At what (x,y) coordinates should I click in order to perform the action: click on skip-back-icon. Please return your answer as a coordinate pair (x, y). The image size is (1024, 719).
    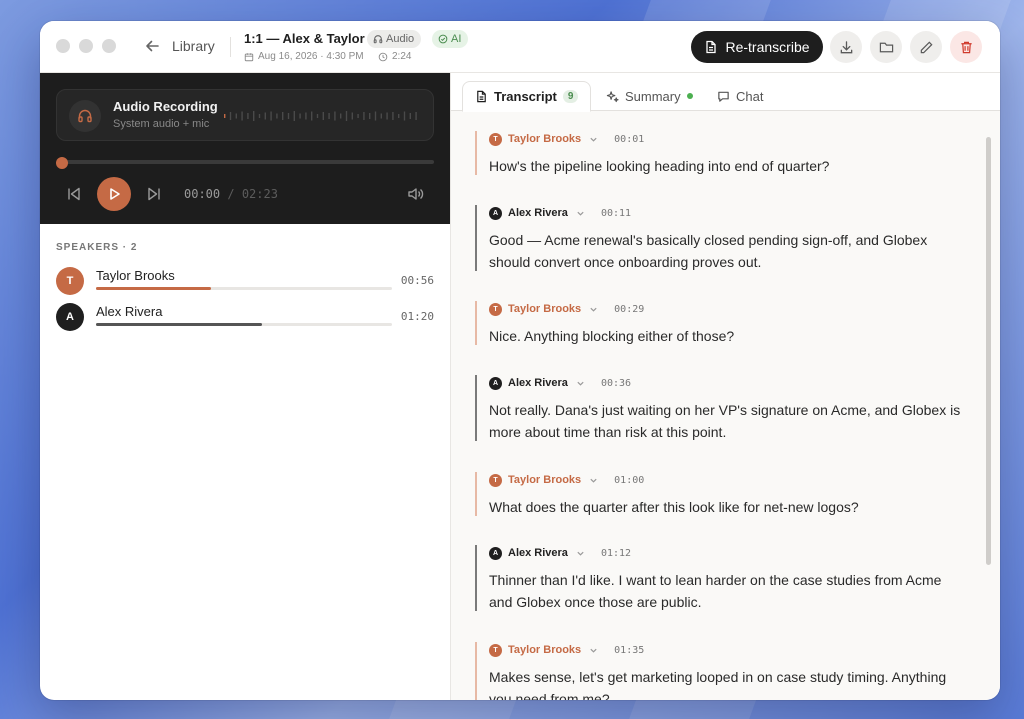
    Looking at the image, I should click on (74, 194).